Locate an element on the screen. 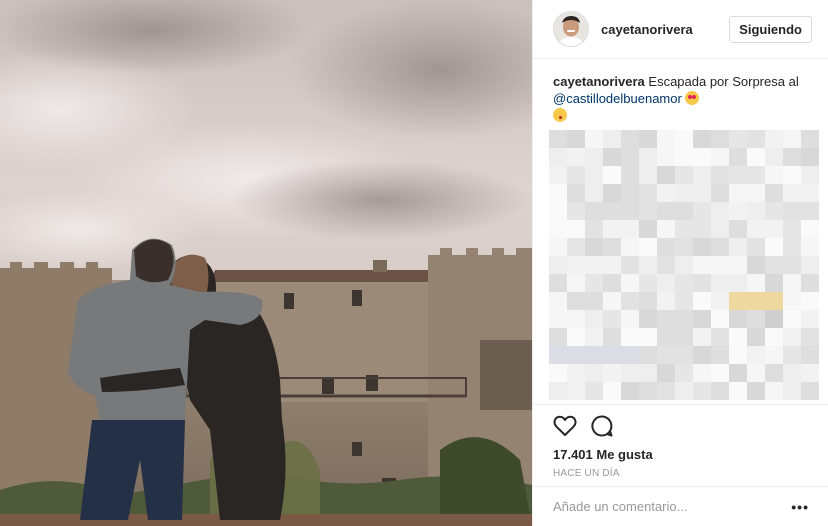 This screenshot has width=828, height=526. heart-icon is located at coordinates (565, 428).